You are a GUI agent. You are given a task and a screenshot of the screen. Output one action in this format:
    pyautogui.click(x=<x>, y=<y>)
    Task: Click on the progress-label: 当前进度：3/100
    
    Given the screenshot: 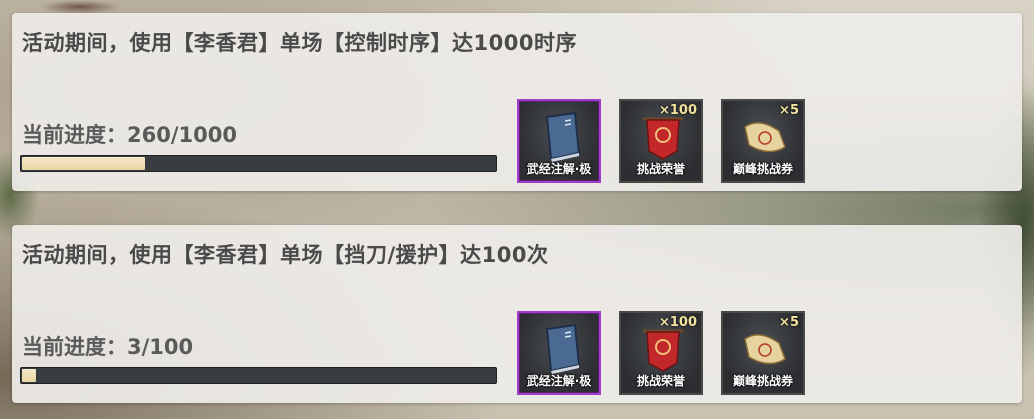 What is the action you would take?
    pyautogui.click(x=108, y=347)
    